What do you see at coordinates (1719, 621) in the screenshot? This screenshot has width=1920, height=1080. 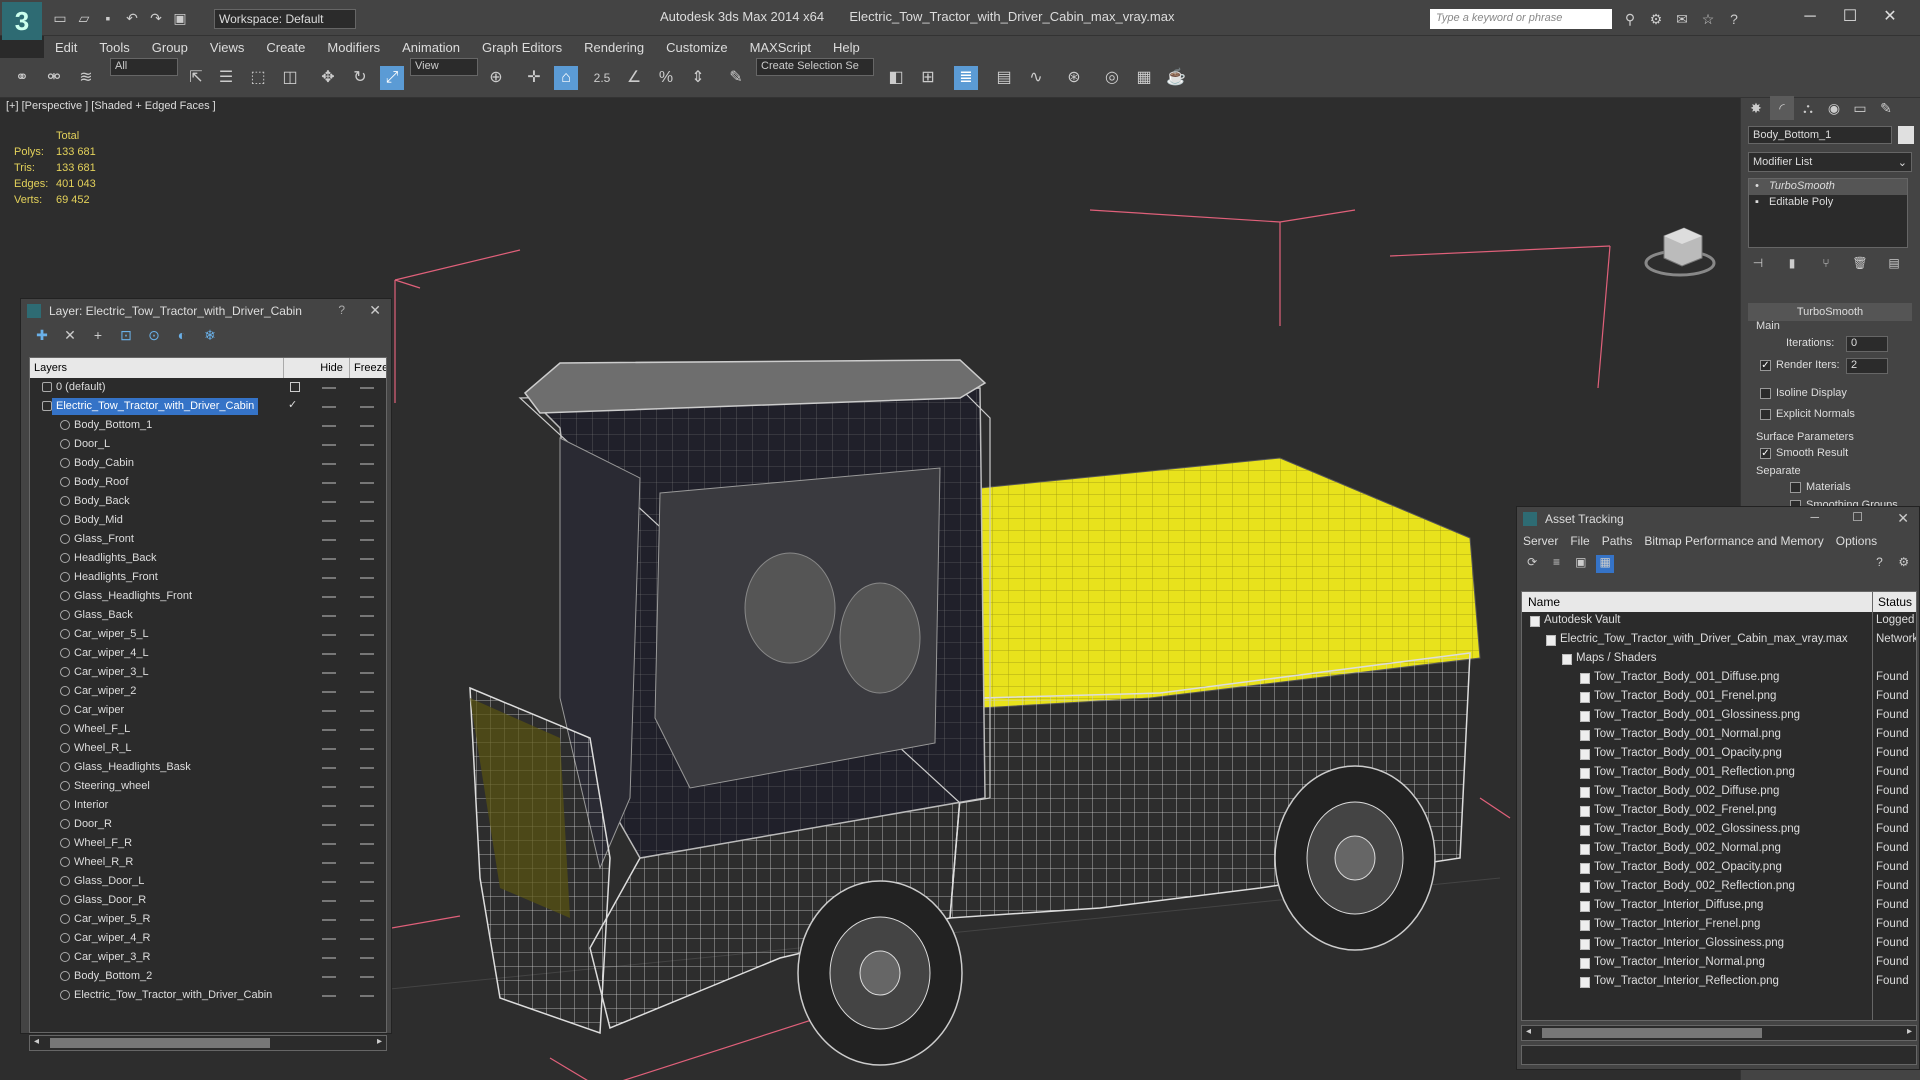 I see `asset-row: Autodesk Vault Logged` at bounding box center [1719, 621].